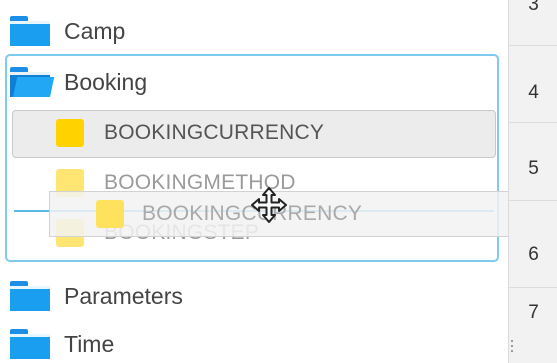  I want to click on tree-field-bookingcurrency: BOOKINGCURRENCY, so click(190, 133).